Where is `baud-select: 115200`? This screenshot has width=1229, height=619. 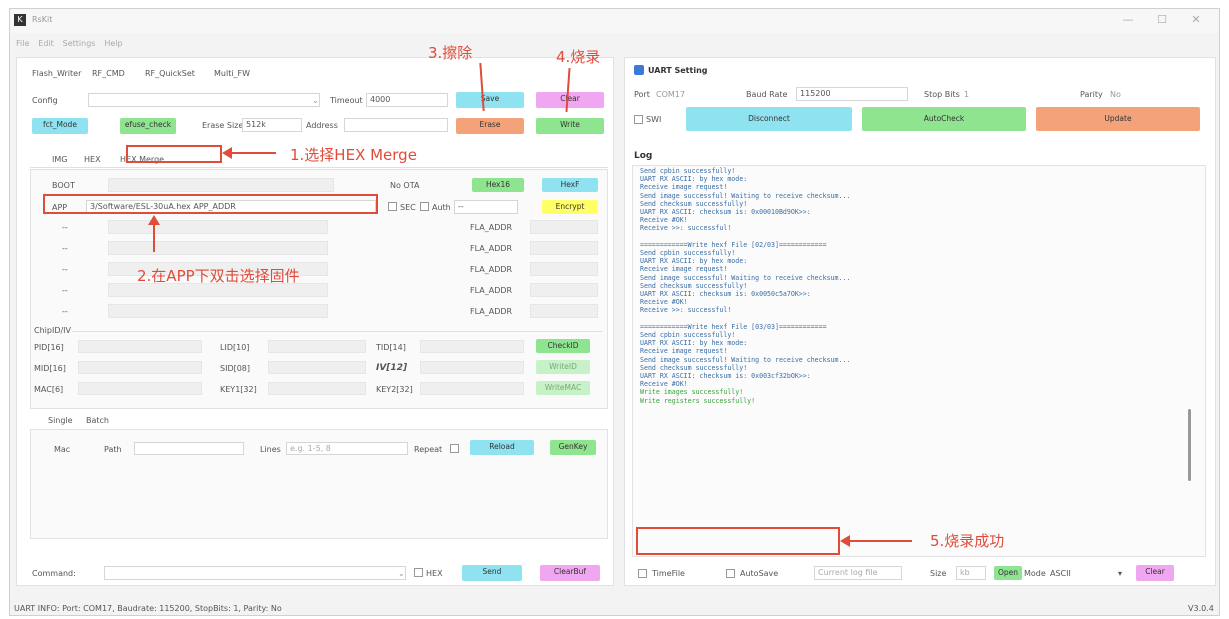
baud-select: 115200 is located at coordinates (852, 94).